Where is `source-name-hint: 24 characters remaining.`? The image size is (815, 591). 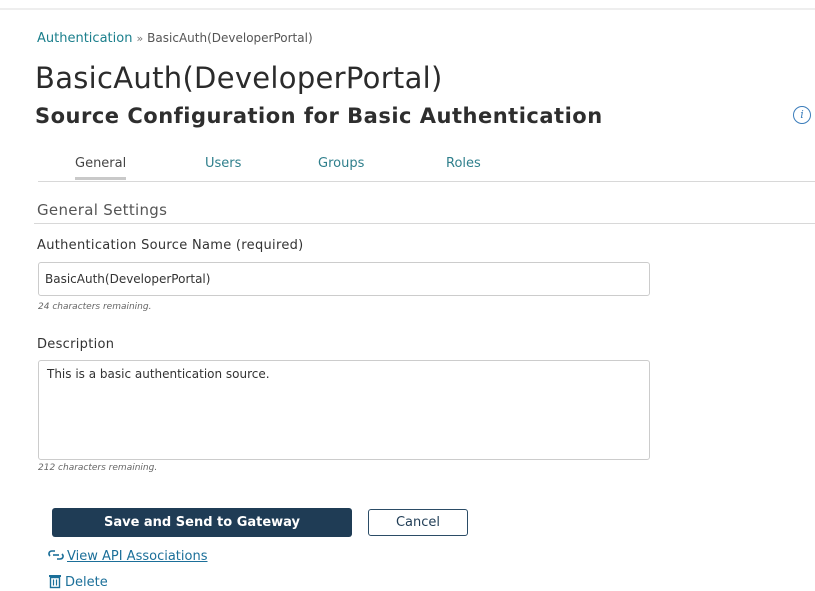 source-name-hint: 24 characters remaining. is located at coordinates (95, 307).